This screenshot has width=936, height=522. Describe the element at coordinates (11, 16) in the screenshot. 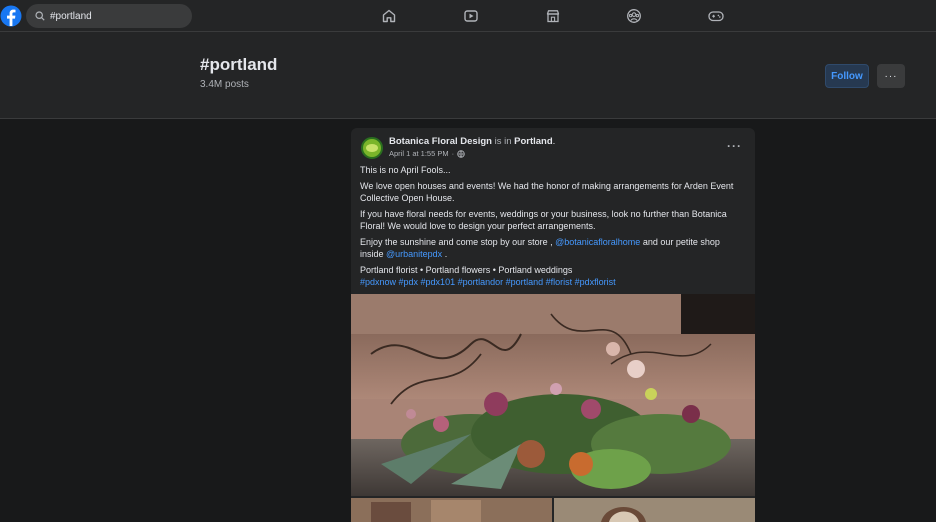

I see `facebook-logo-icon` at that location.